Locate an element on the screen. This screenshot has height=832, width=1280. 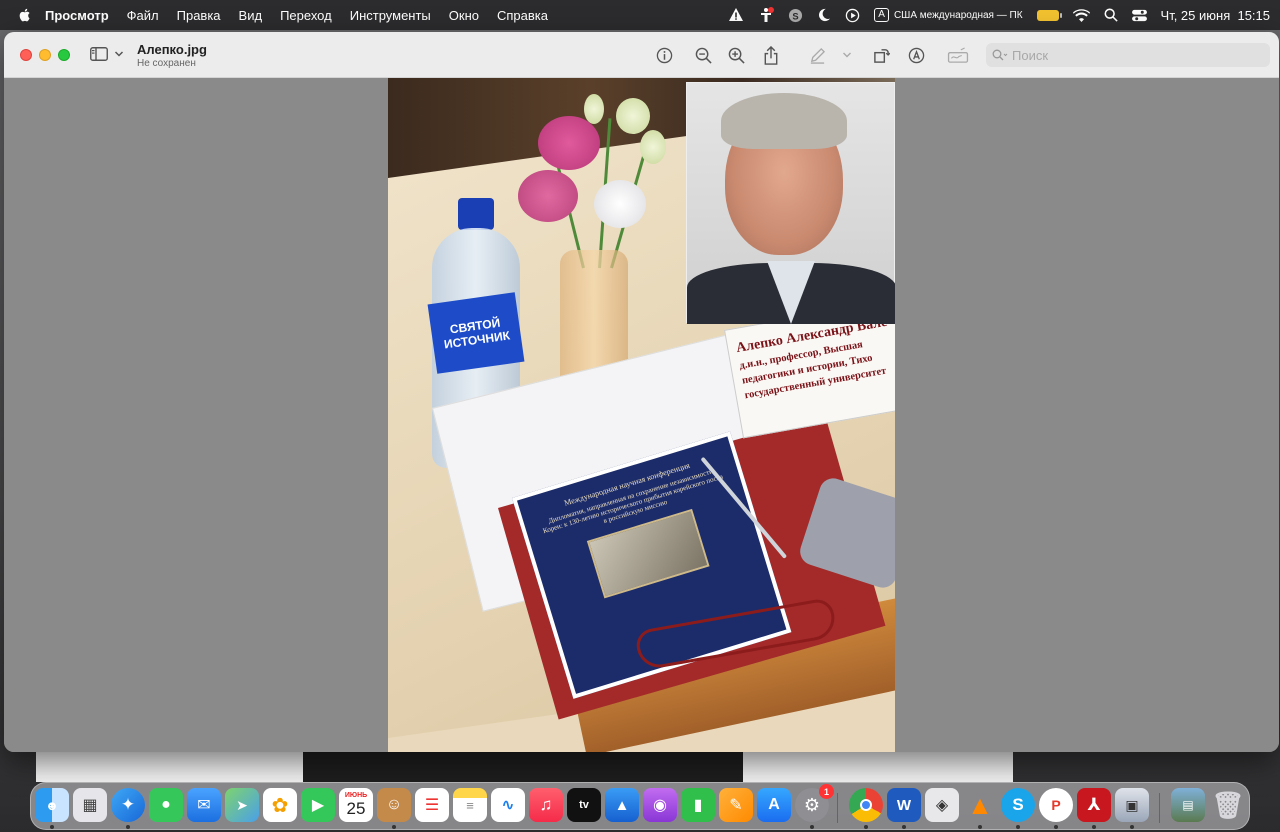
minimize-button is located at coordinates (45, 55).